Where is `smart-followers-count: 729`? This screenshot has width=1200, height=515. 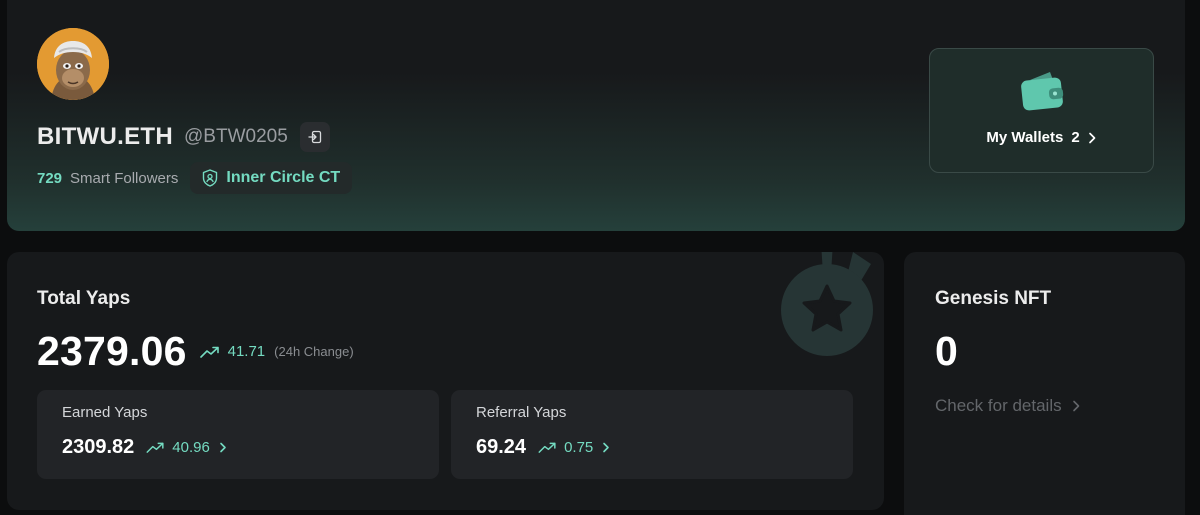
smart-followers-count: 729 is located at coordinates (50, 178).